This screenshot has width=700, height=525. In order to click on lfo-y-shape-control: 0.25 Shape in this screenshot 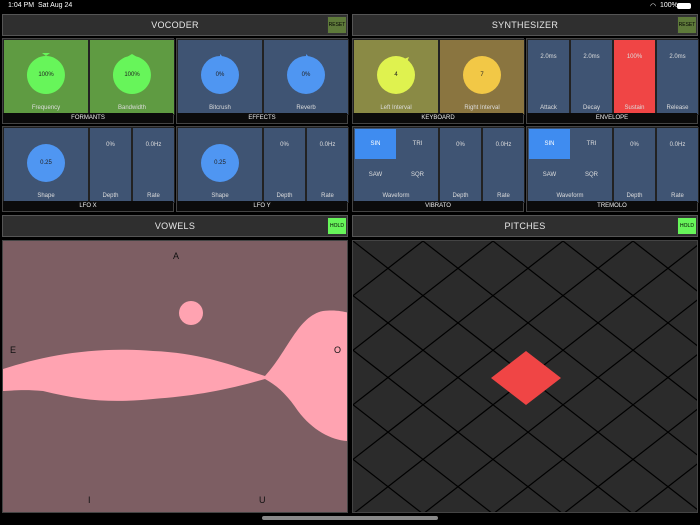, I will do `click(220, 165)`.